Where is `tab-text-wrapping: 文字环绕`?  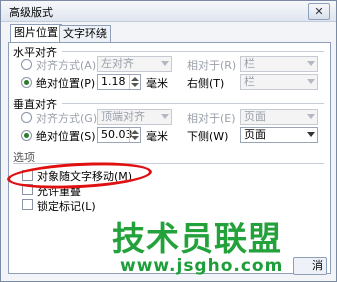 tab-text-wrapping: 文字环绕 is located at coordinates (85, 33).